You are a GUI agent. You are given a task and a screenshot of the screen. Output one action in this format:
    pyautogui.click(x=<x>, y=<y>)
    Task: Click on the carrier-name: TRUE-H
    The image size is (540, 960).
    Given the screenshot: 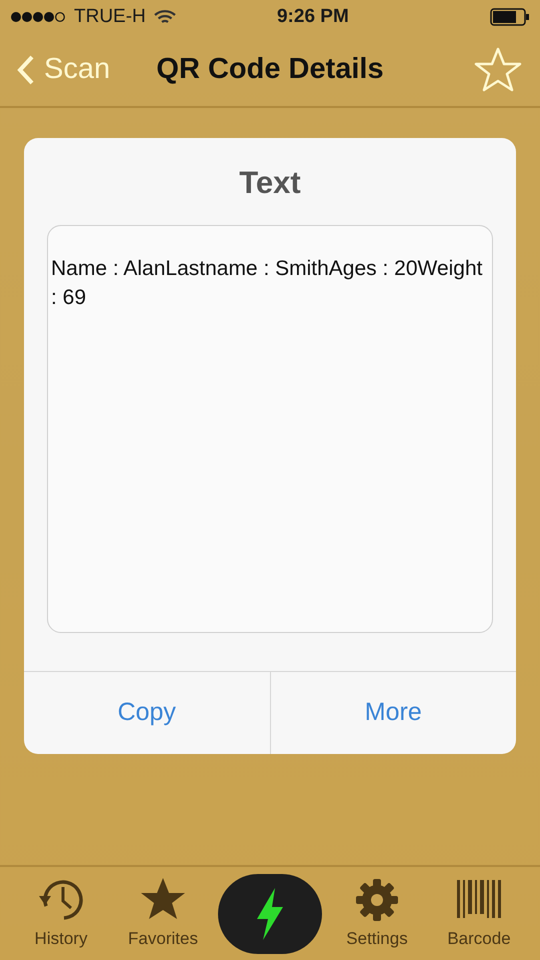 What is the action you would take?
    pyautogui.click(x=110, y=16)
    